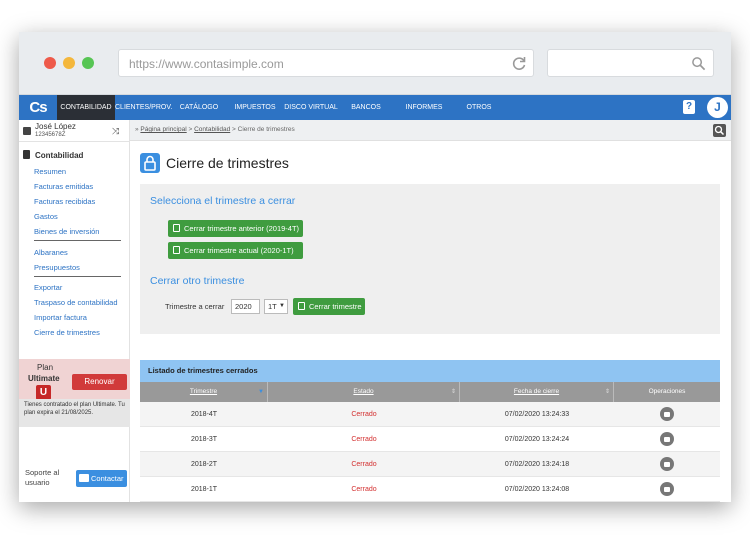 The image size is (750, 556). What do you see at coordinates (84, 478) in the screenshot?
I see `mail-icon` at bounding box center [84, 478].